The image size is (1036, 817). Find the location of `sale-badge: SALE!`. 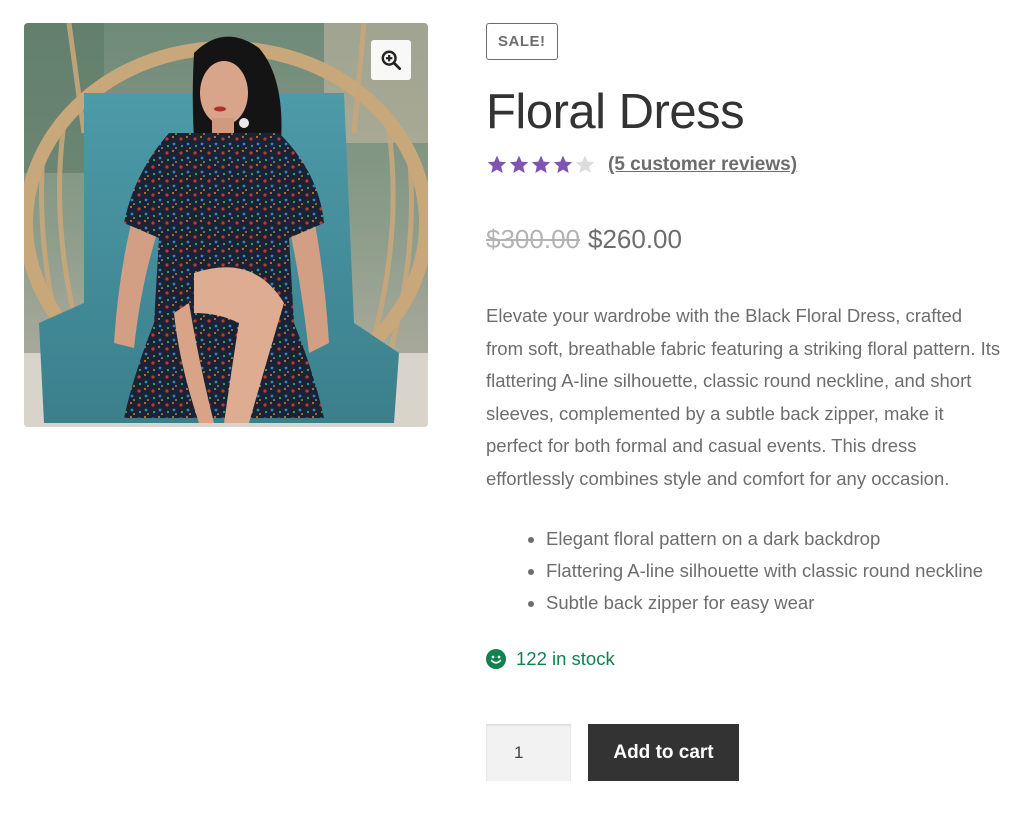

sale-badge: SALE! is located at coordinates (522, 41).